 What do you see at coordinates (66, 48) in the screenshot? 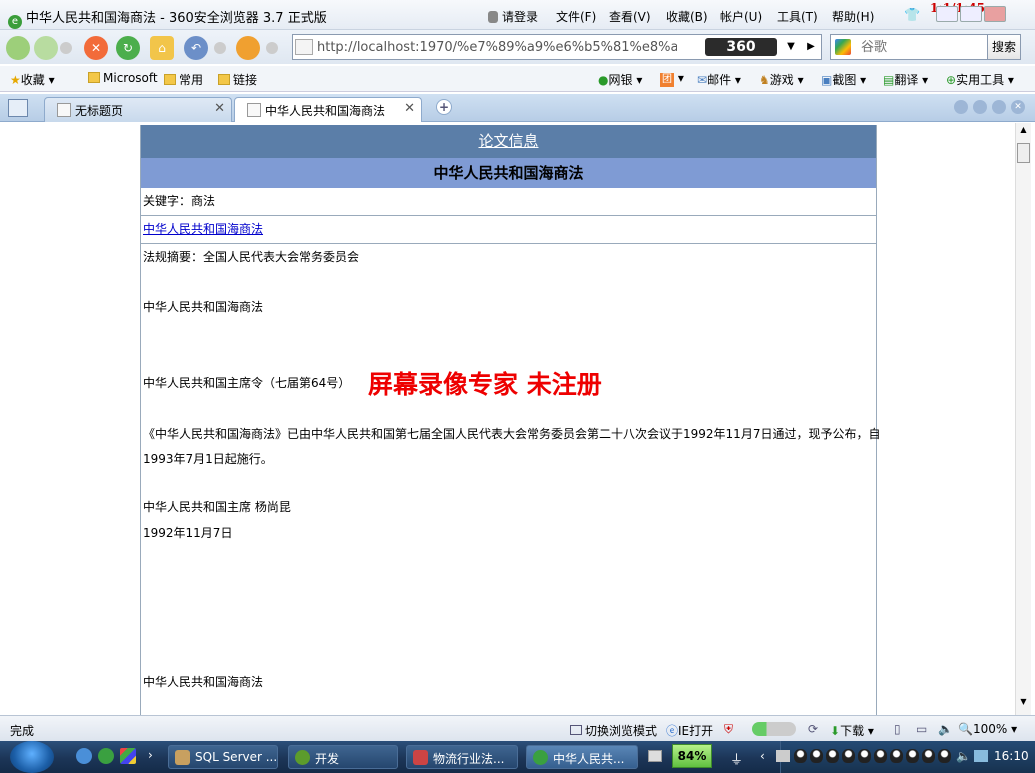
I see `history-dropdown-icon` at bounding box center [66, 48].